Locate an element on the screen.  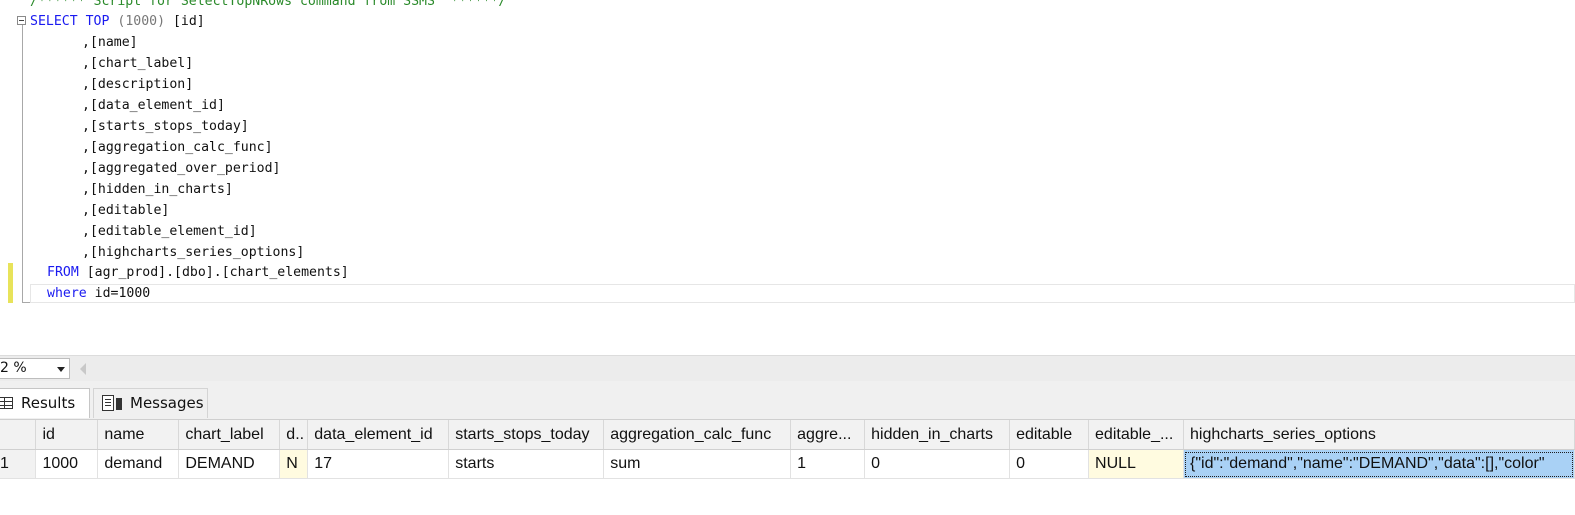
code-line-column: ,[aggregated_over_period] is located at coordinates (181, 168).